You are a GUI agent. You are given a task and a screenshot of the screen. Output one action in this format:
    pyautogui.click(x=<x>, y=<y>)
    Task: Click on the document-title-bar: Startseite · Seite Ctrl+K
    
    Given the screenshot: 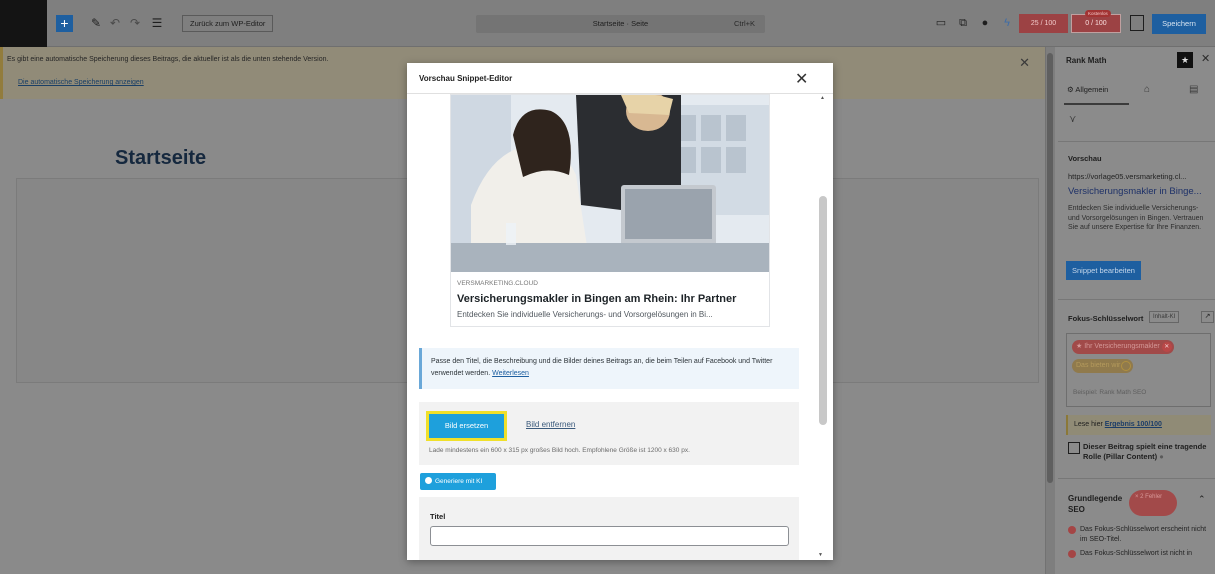 What is the action you would take?
    pyautogui.click(x=620, y=24)
    